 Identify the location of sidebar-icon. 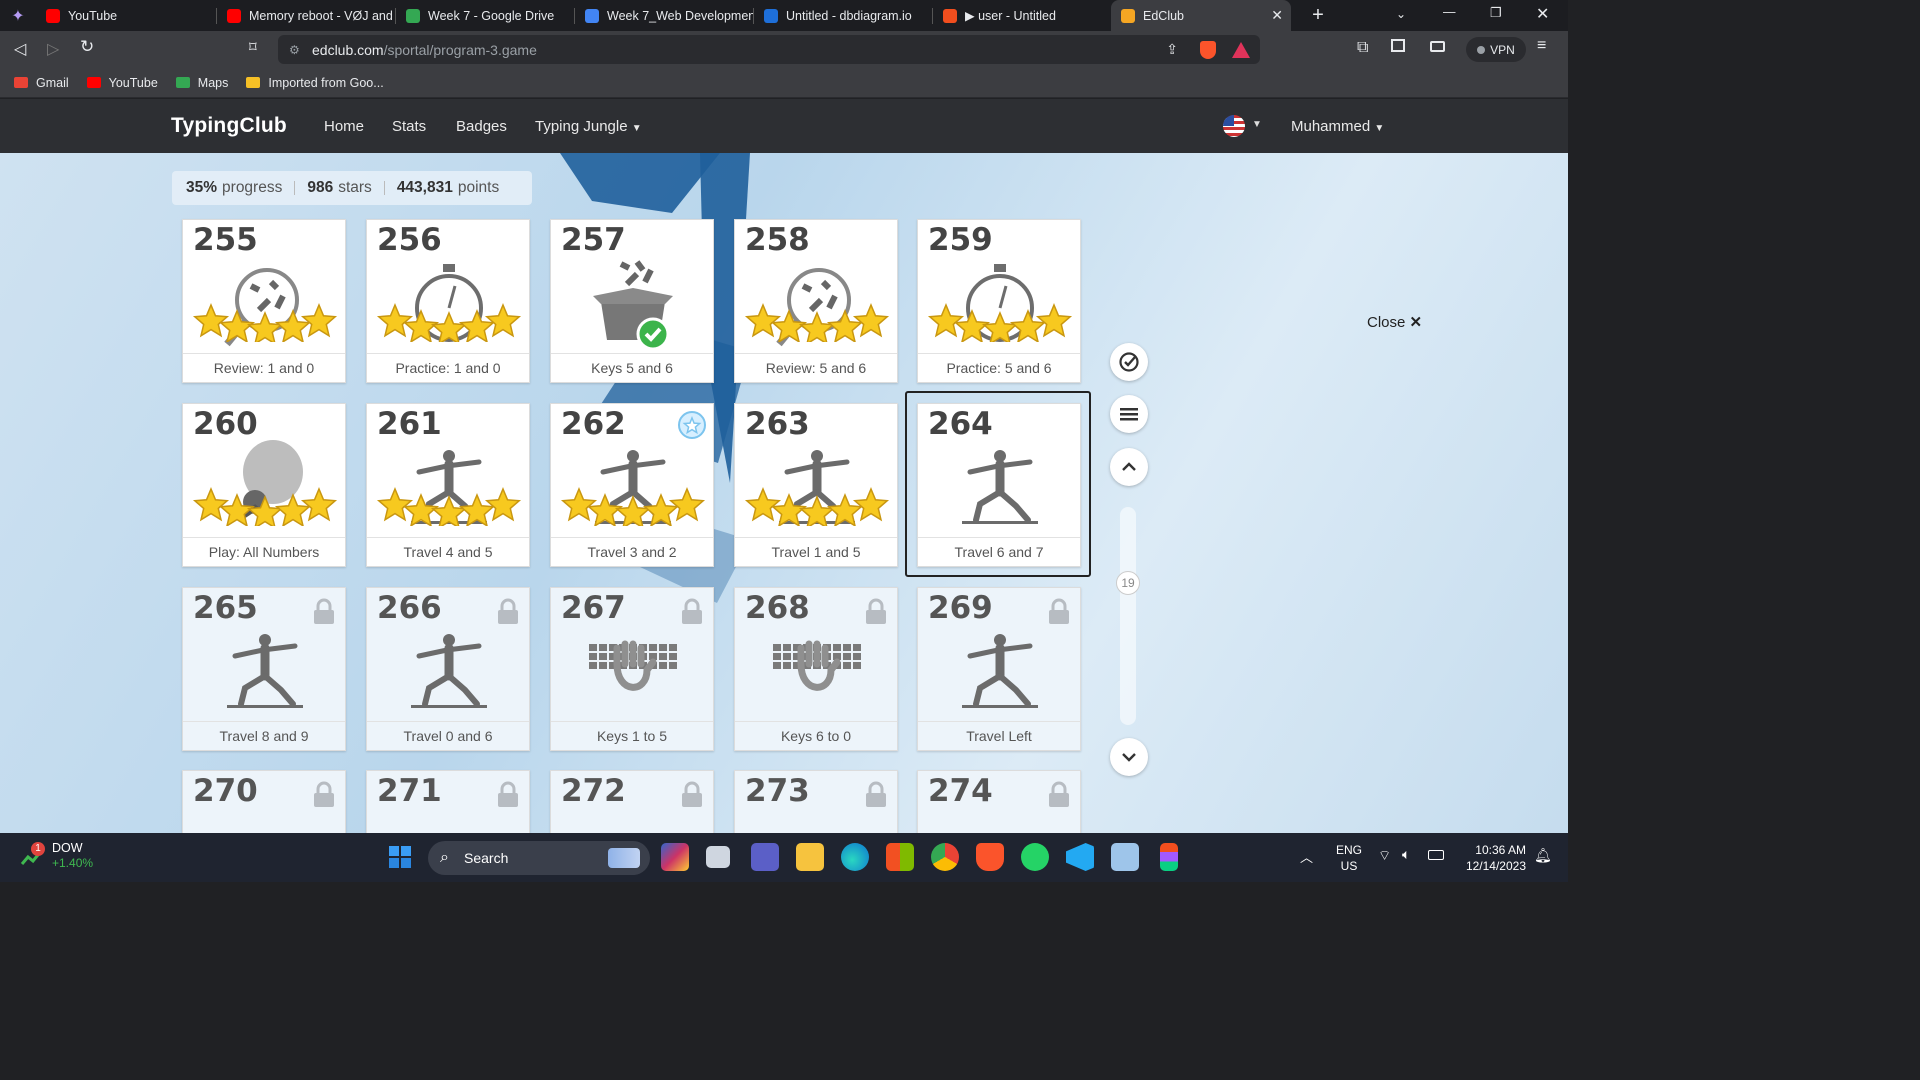
(1398, 45).